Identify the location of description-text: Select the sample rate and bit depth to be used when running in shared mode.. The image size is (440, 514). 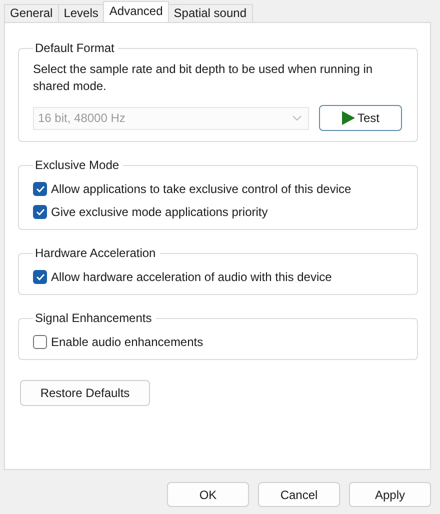
(203, 78).